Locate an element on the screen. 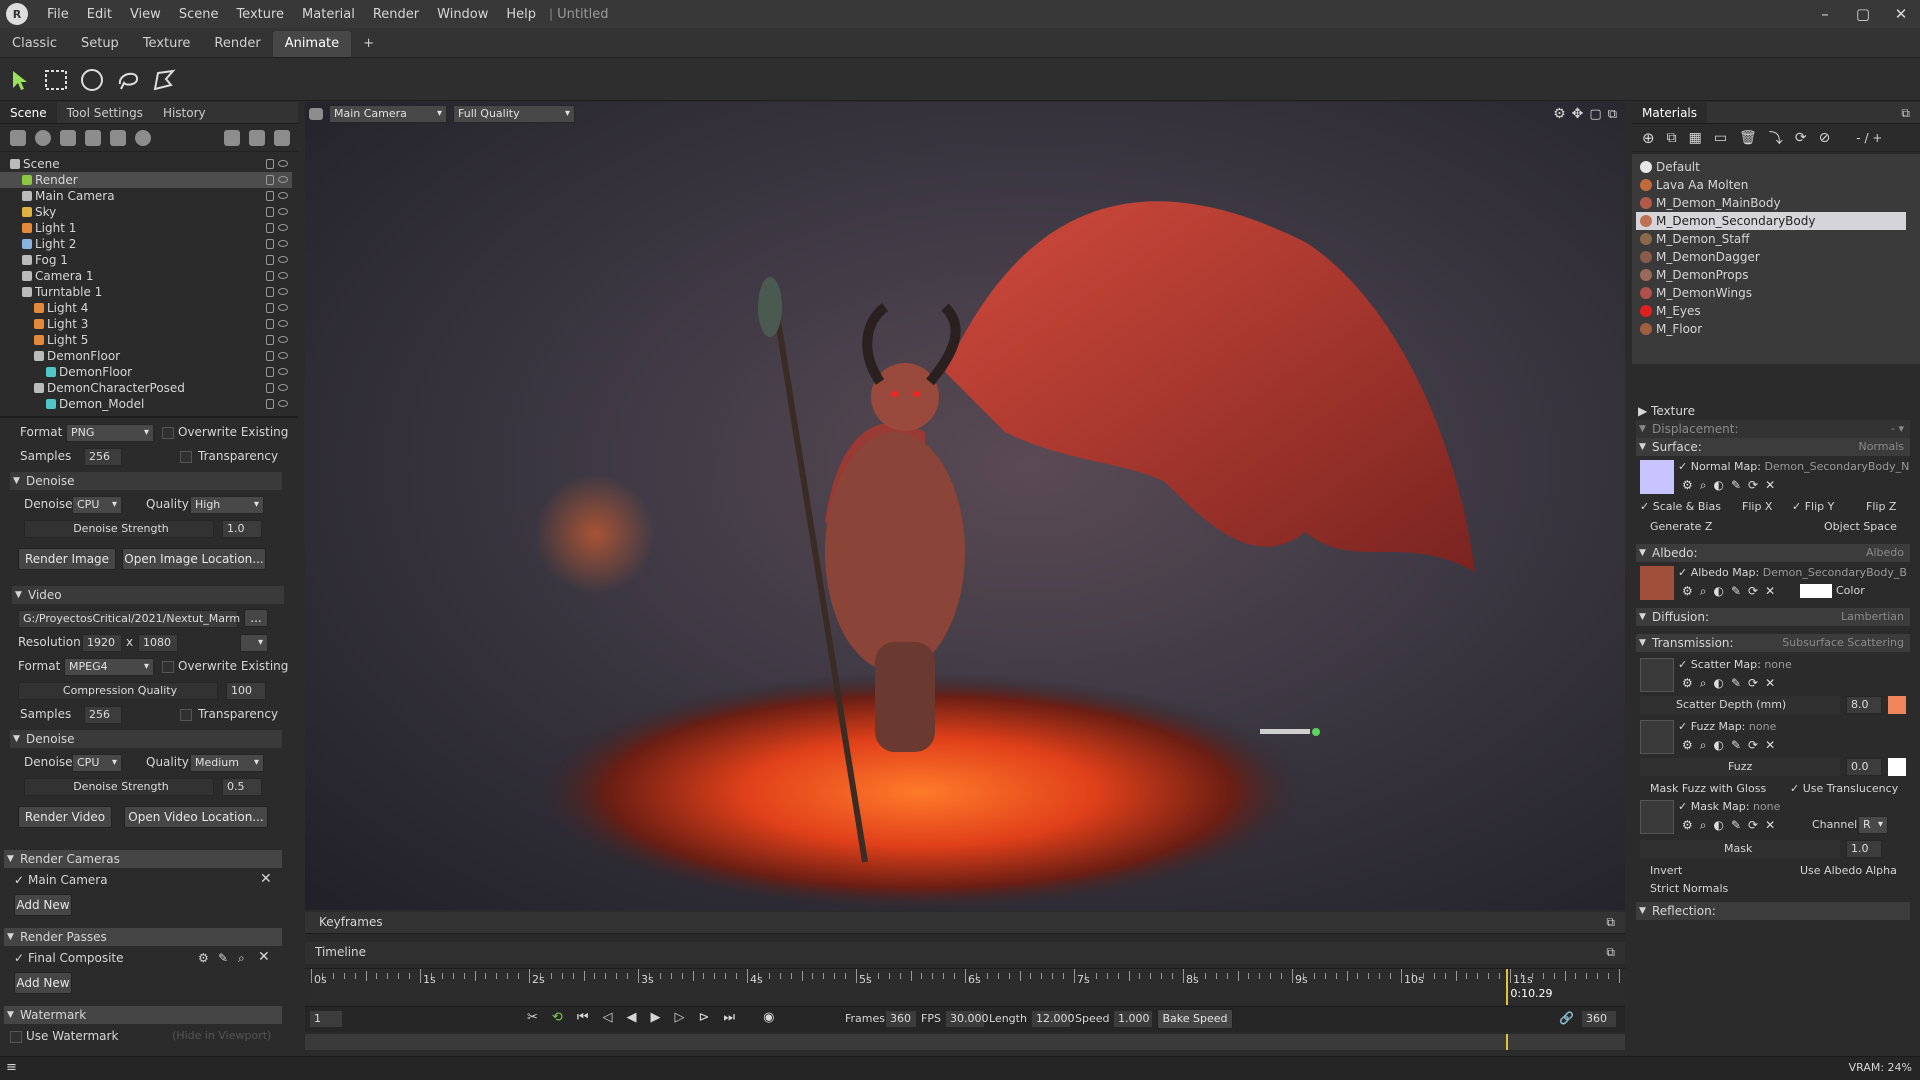 The image size is (1920, 1080). video-denoise-strength-input: 0.5 is located at coordinates (242, 787).